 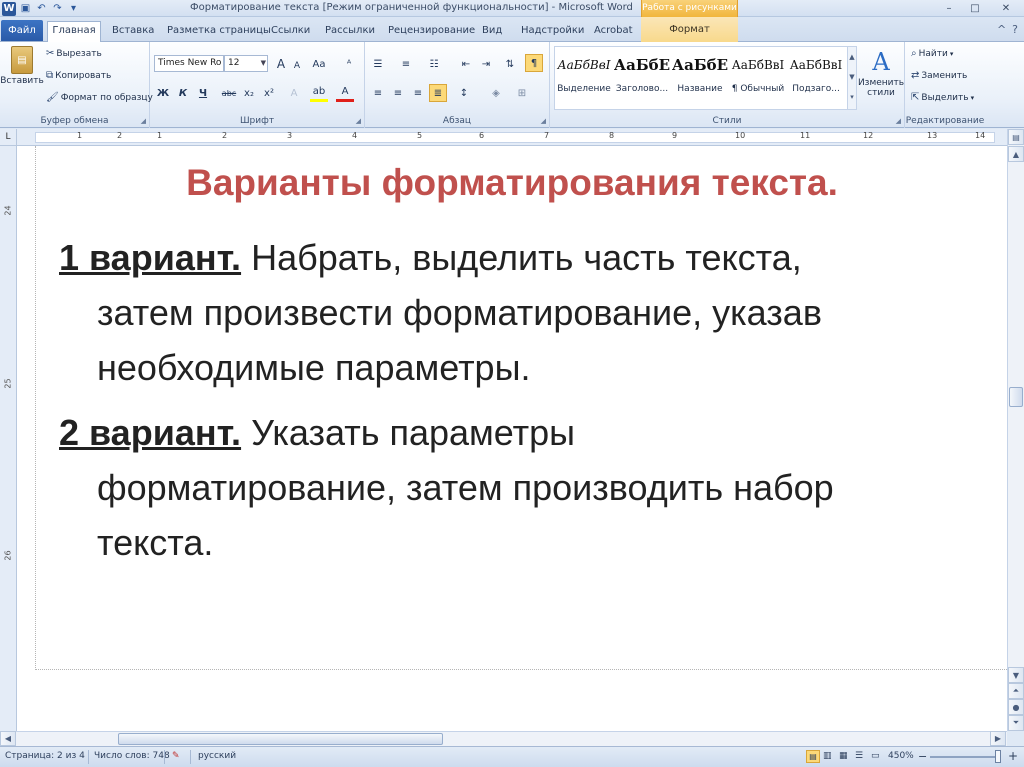 What do you see at coordinates (758, 77) in the screenshot?
I see `style-normal: АаБбВвІ ¶ Обычный` at bounding box center [758, 77].